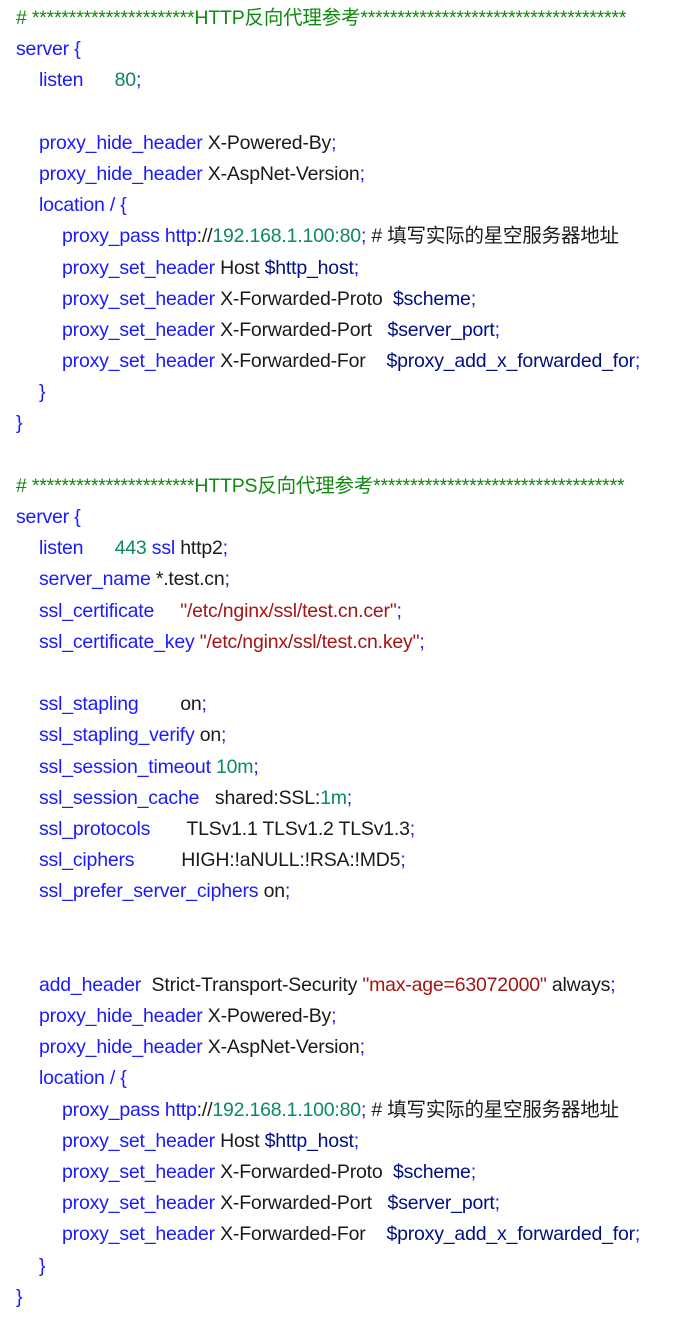 This screenshot has height=1323, width=700. I want to click on value-token: X-AspNet-Version, so click(281, 173).